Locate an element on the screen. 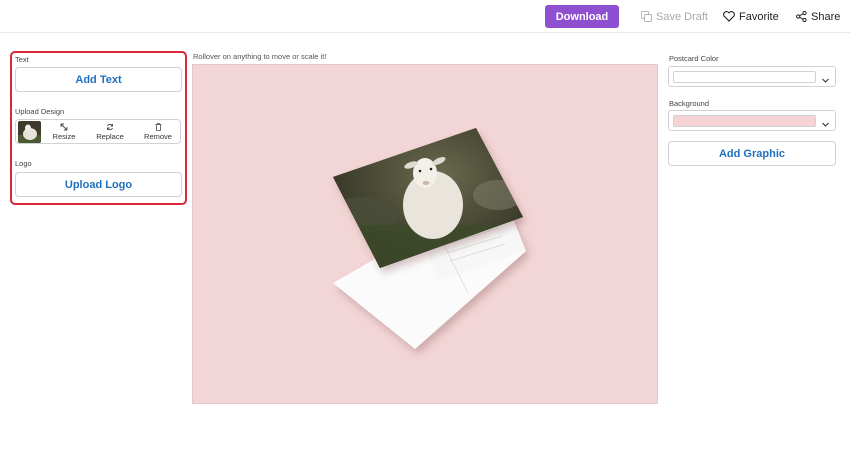 Image resolution: width=850 pixels, height=450 pixels. design-thumbnail is located at coordinates (29, 132).